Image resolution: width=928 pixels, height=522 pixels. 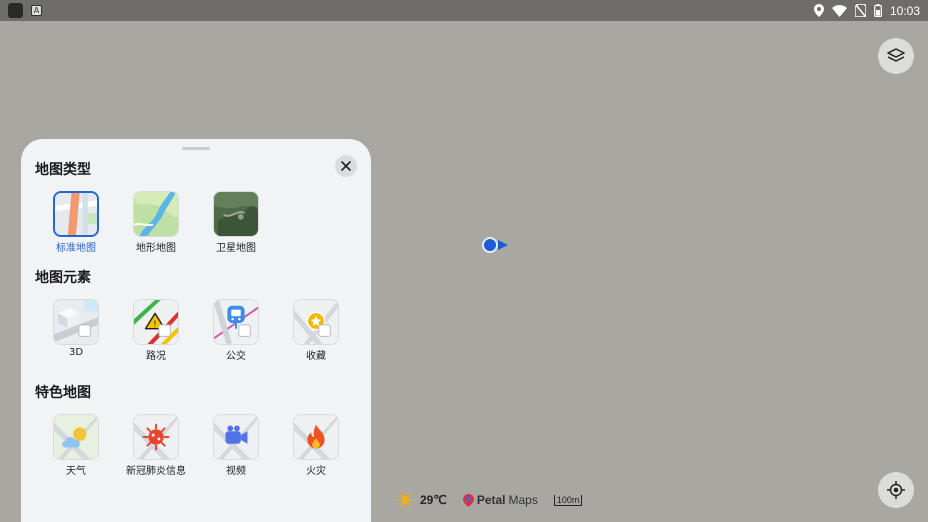 What do you see at coordinates (76, 352) in the screenshot?
I see `tile-label: 3D` at bounding box center [76, 352].